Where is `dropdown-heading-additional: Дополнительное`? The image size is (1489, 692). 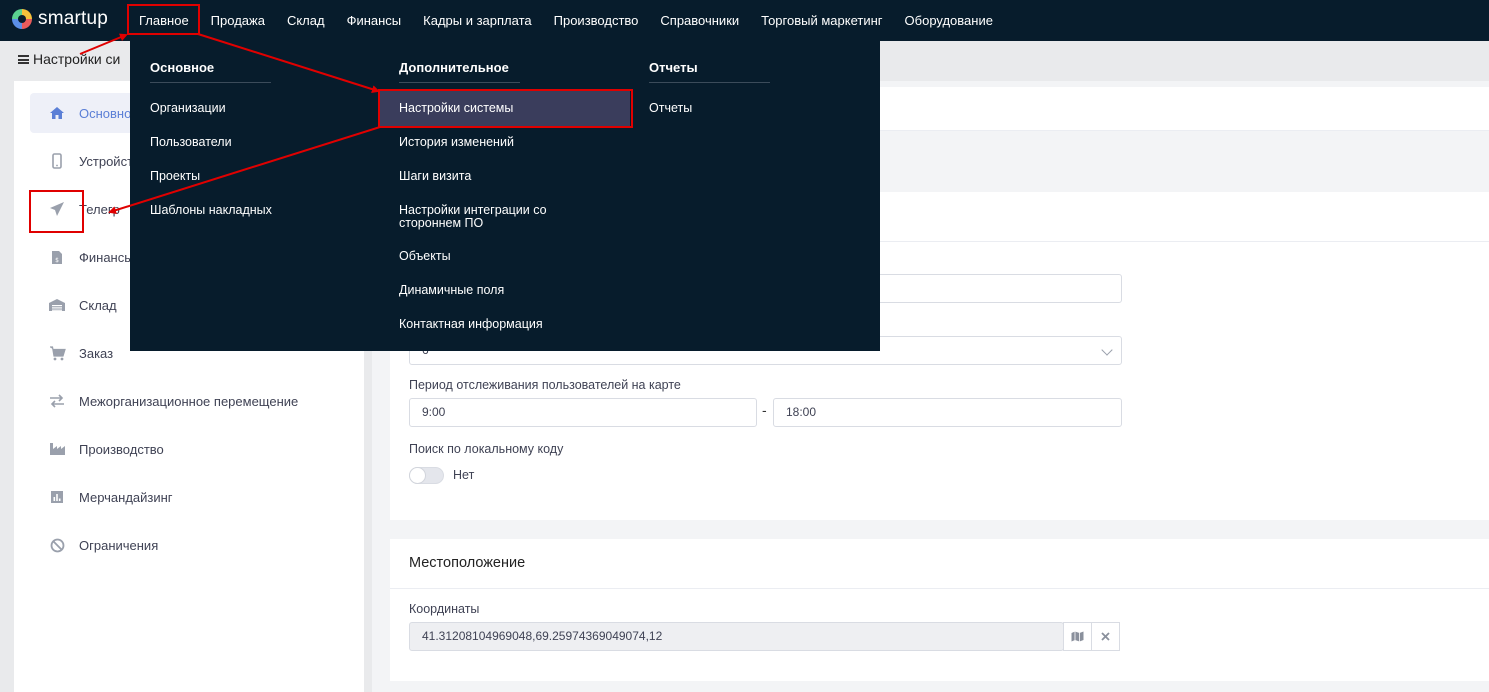 dropdown-heading-additional: Дополнительное is located at coordinates (454, 67).